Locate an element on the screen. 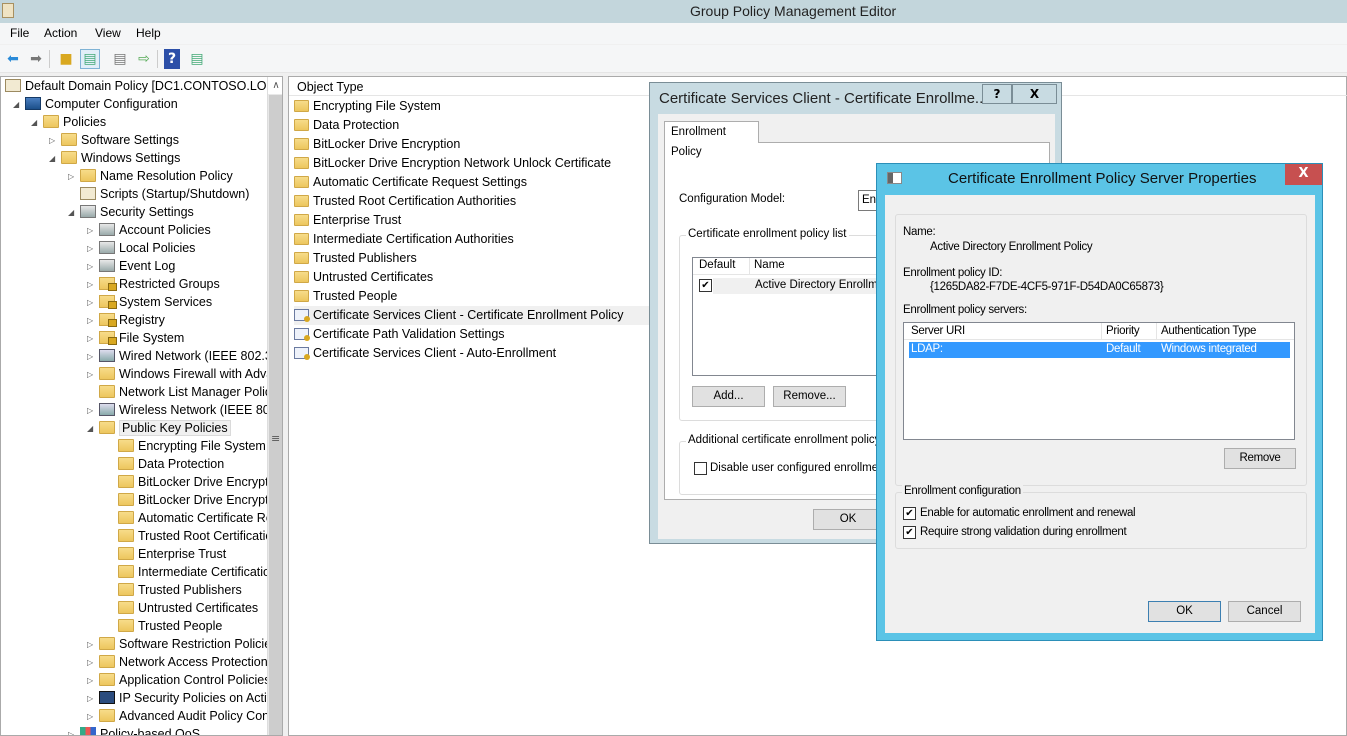 The height and width of the screenshot is (736, 1347). scroll-thumb is located at coordinates (275, 415).